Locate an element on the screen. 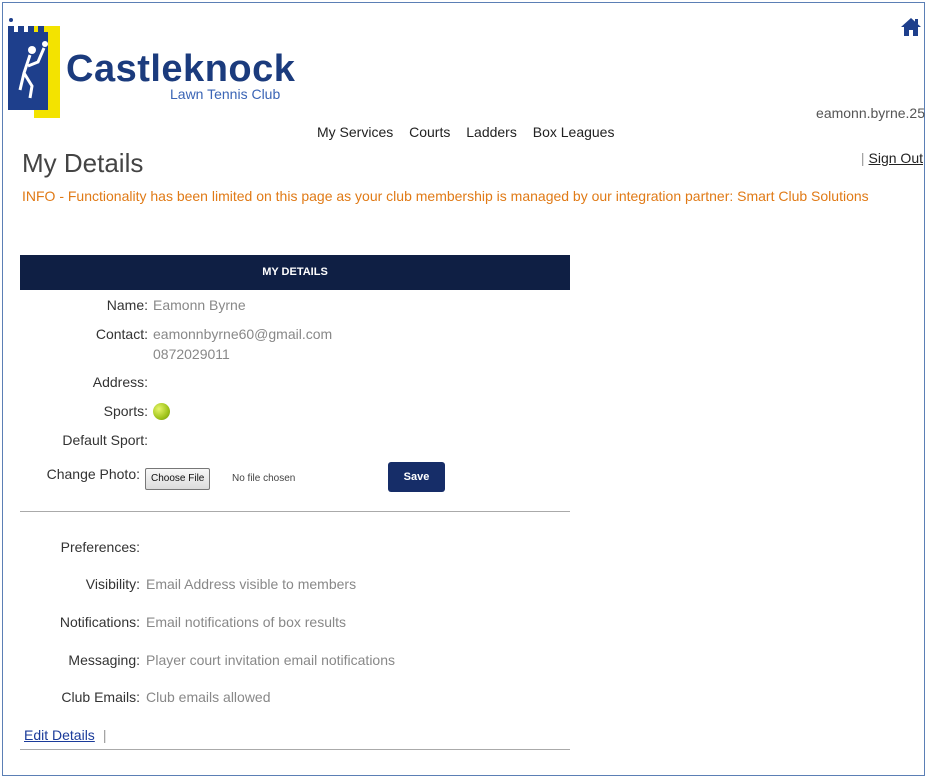 The width and height of the screenshot is (929, 780). name-label: Name: is located at coordinates (127, 305).